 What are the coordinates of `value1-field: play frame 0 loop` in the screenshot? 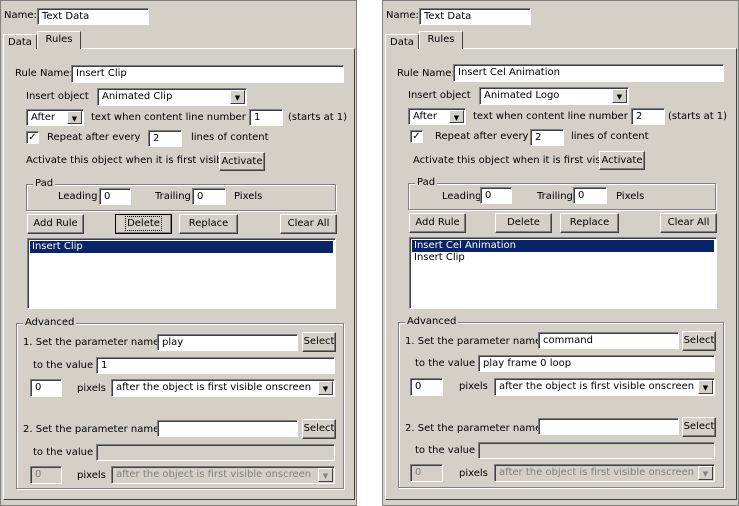 It's located at (596, 363).